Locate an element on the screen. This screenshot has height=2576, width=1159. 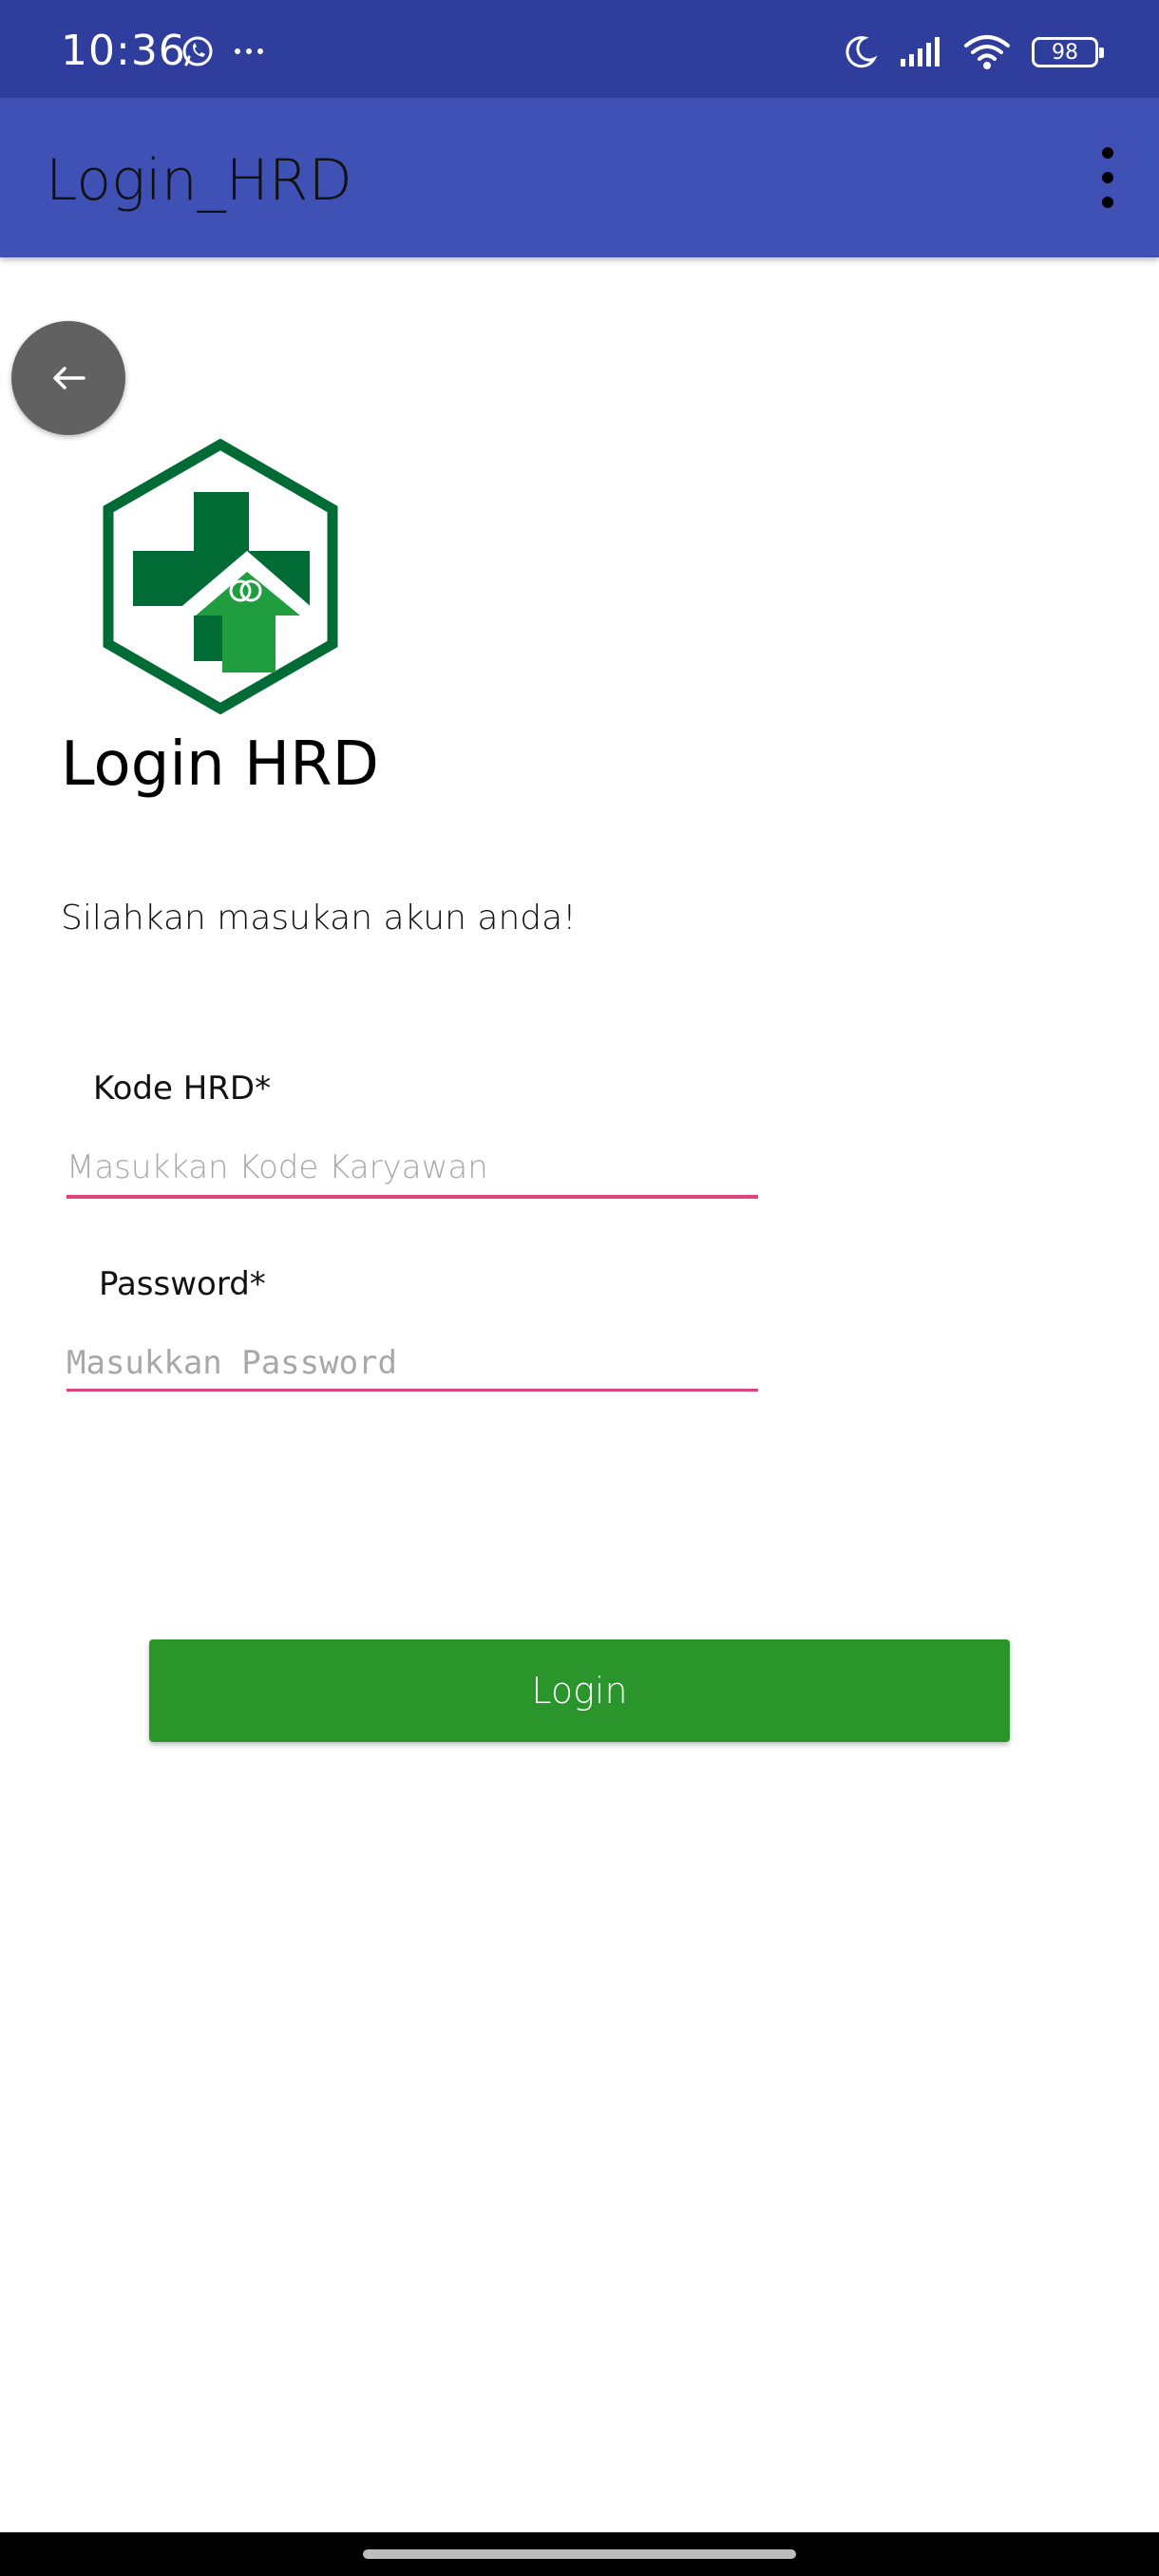
battery-icon: 98 is located at coordinates (1068, 52).